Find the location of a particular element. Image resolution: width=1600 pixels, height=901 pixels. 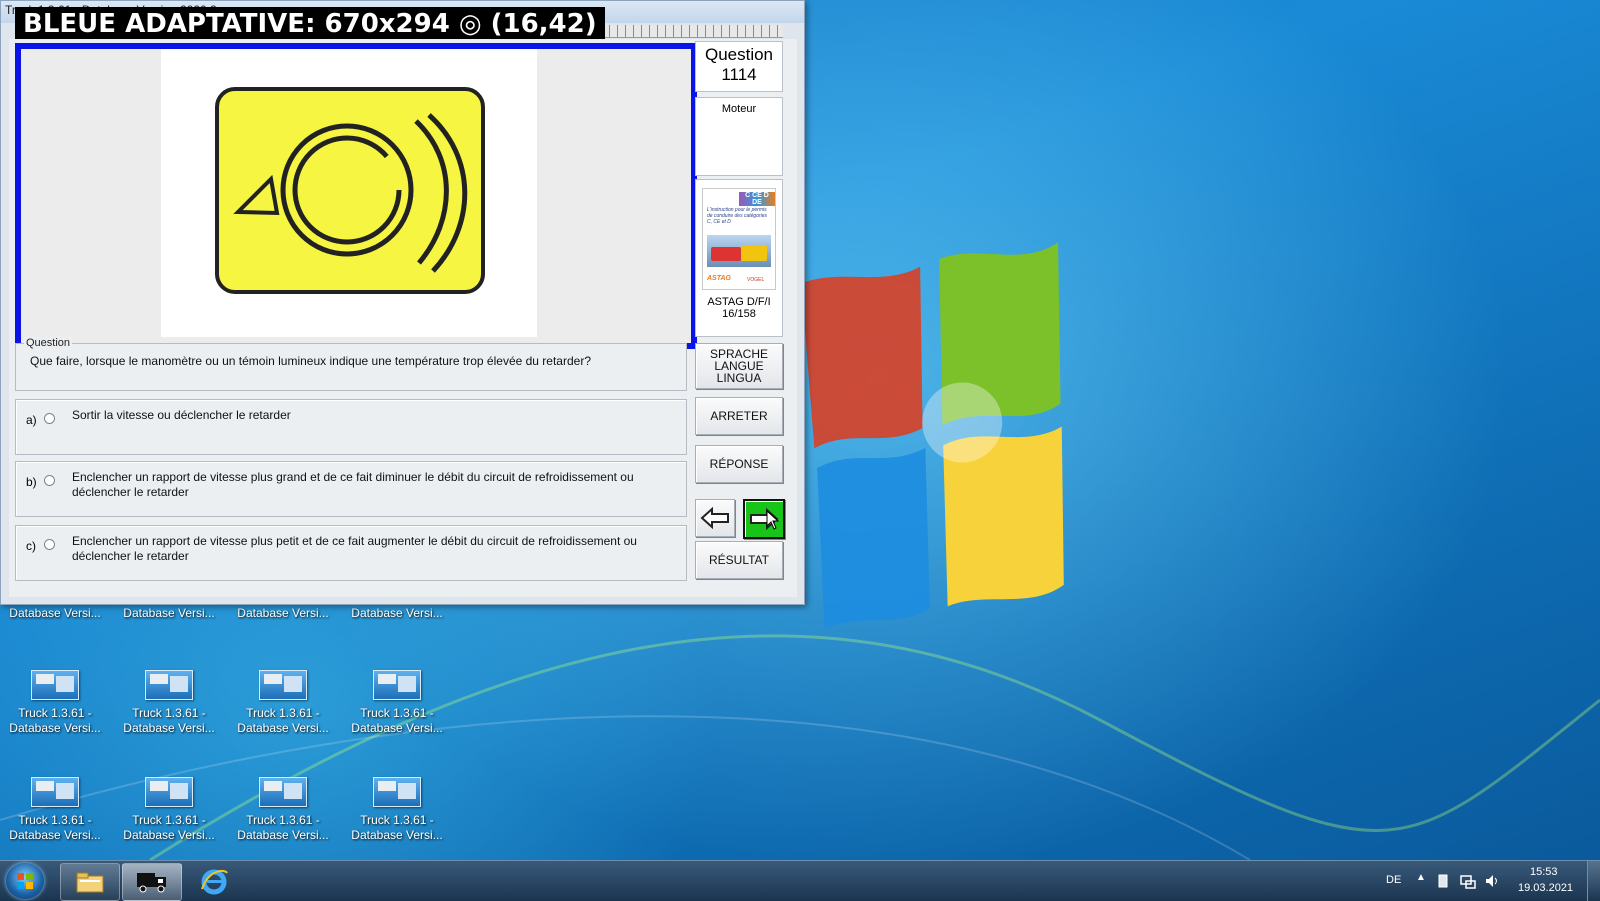

truck-app-icon is located at coordinates (151, 883).